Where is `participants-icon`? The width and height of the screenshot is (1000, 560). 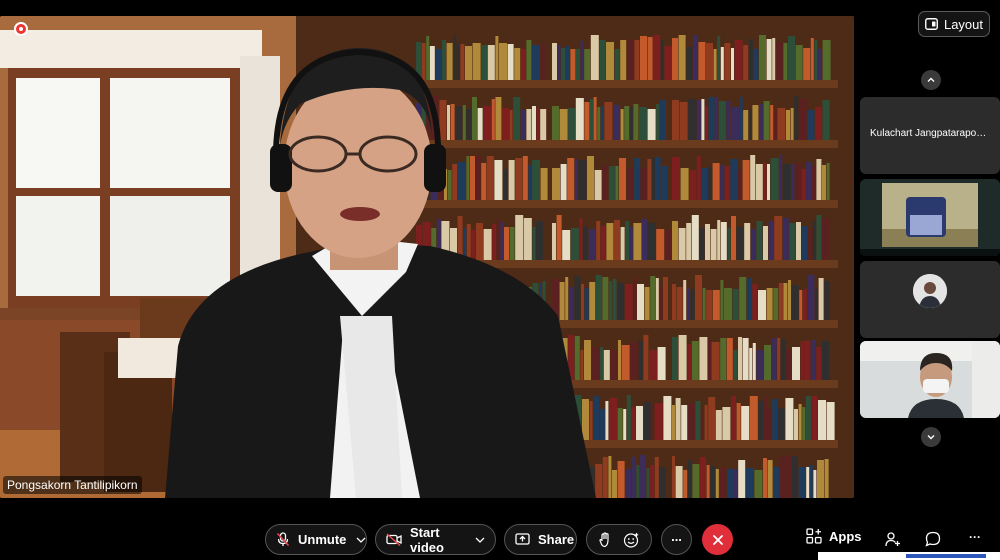
participants-icon is located at coordinates (892, 539).